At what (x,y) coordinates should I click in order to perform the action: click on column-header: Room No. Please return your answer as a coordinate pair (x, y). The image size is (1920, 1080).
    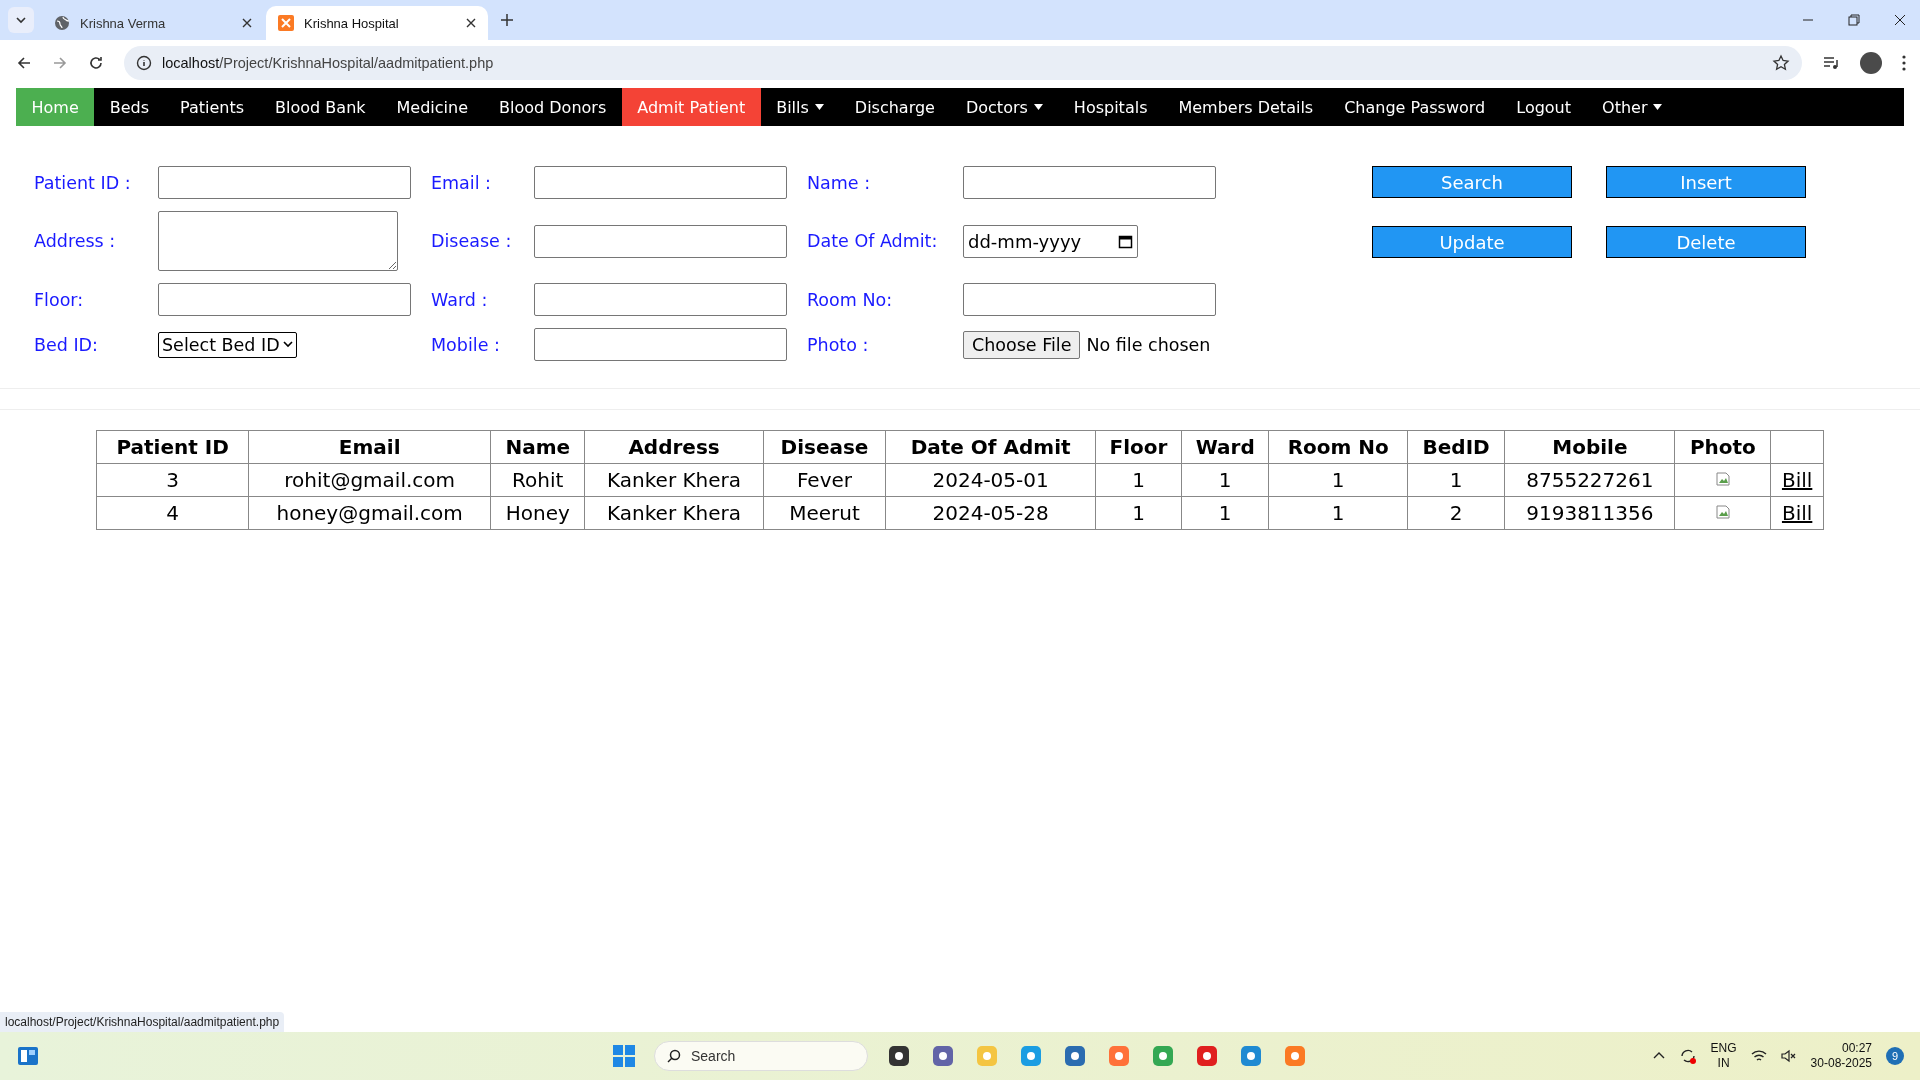
    Looking at the image, I should click on (1338, 447).